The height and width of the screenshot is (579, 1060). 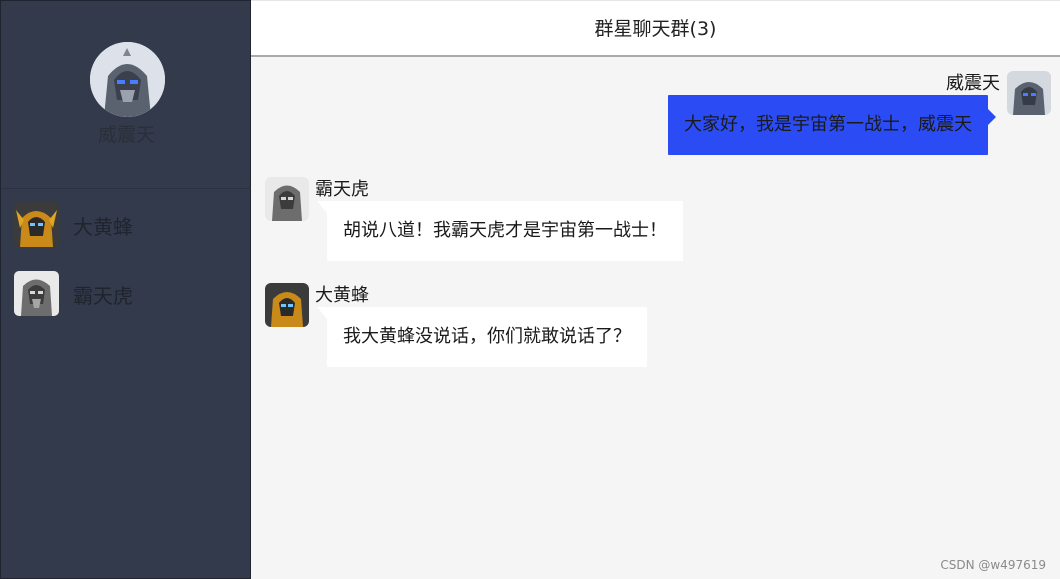 What do you see at coordinates (103, 296) in the screenshot?
I see `contact-name: 霸天虎` at bounding box center [103, 296].